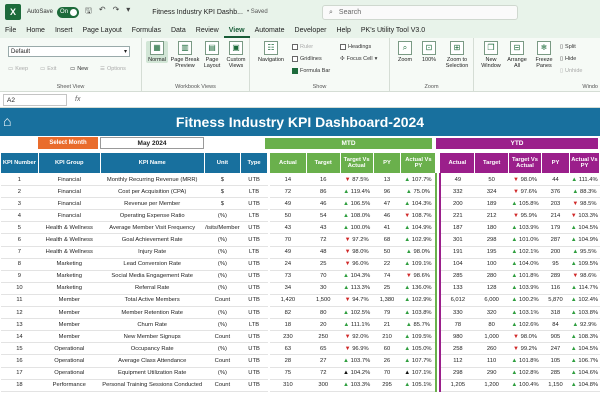 The height and width of the screenshot is (393, 600). I want to click on split-button: ▯ Split, so click(568, 47).